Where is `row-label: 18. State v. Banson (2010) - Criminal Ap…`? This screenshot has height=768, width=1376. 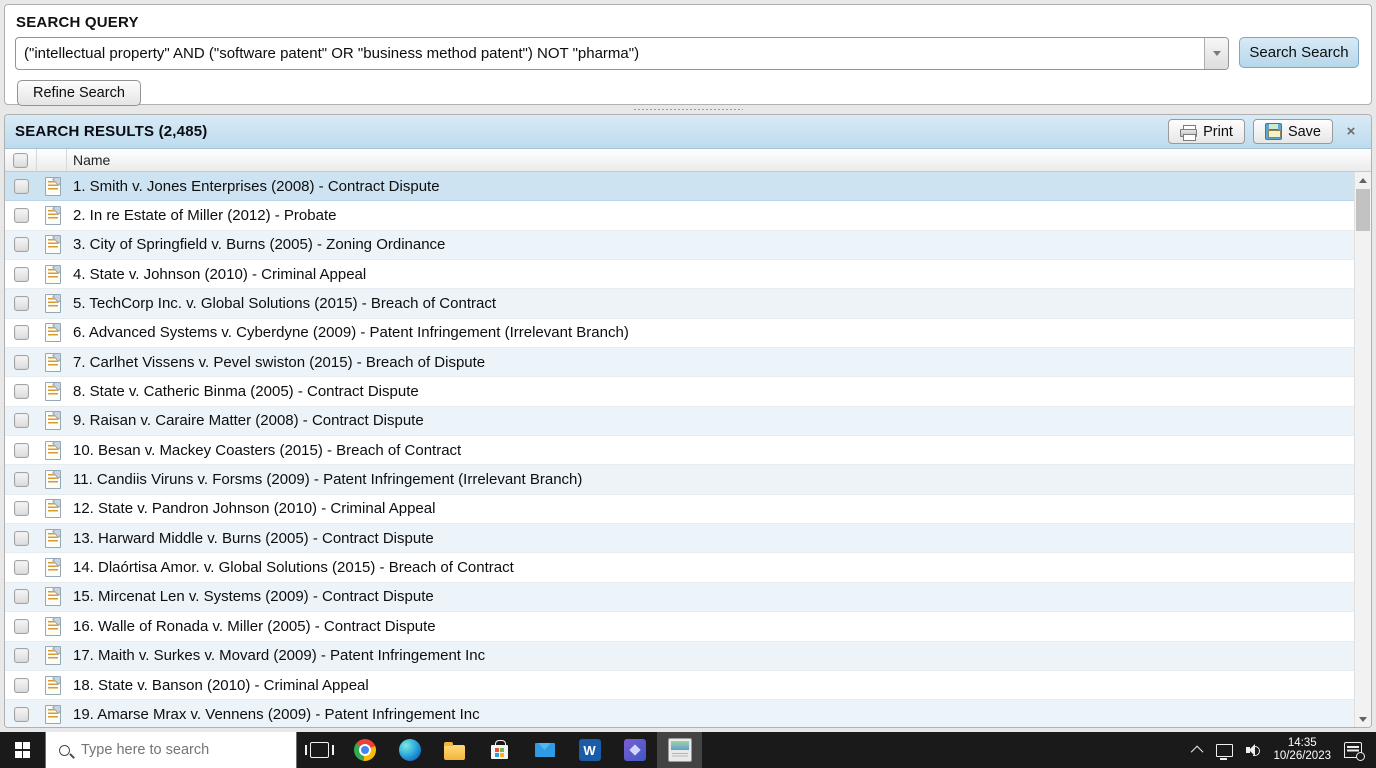 row-label: 18. State v. Banson (2010) - Criminal Ap… is located at coordinates (221, 685).